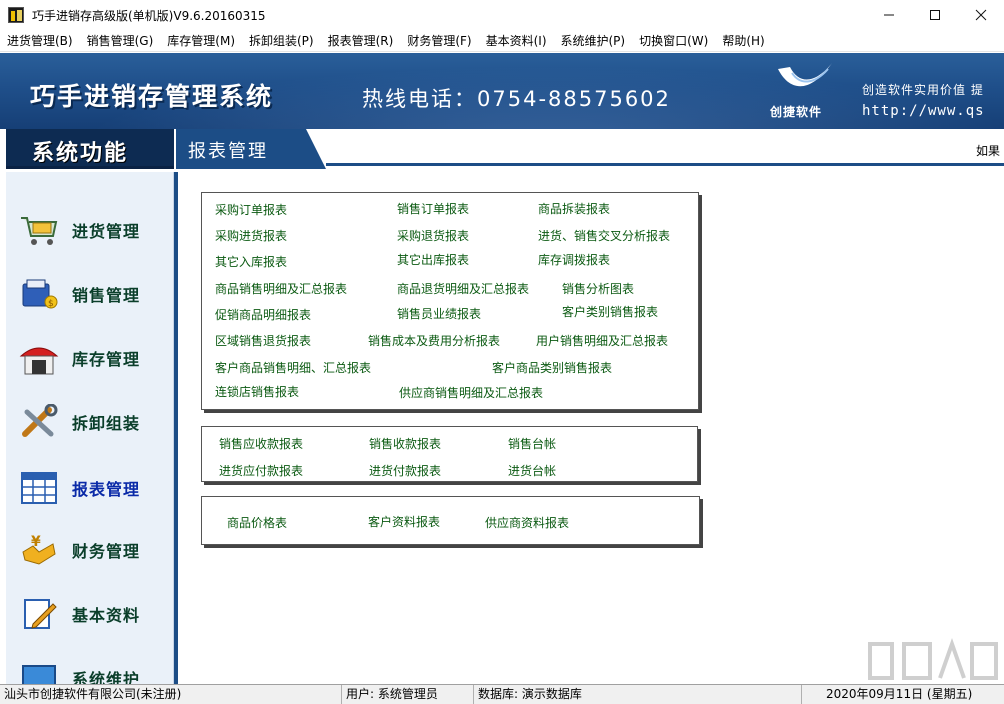  I want to click on report-link: 商品销售明细及汇总报表, so click(281, 288).